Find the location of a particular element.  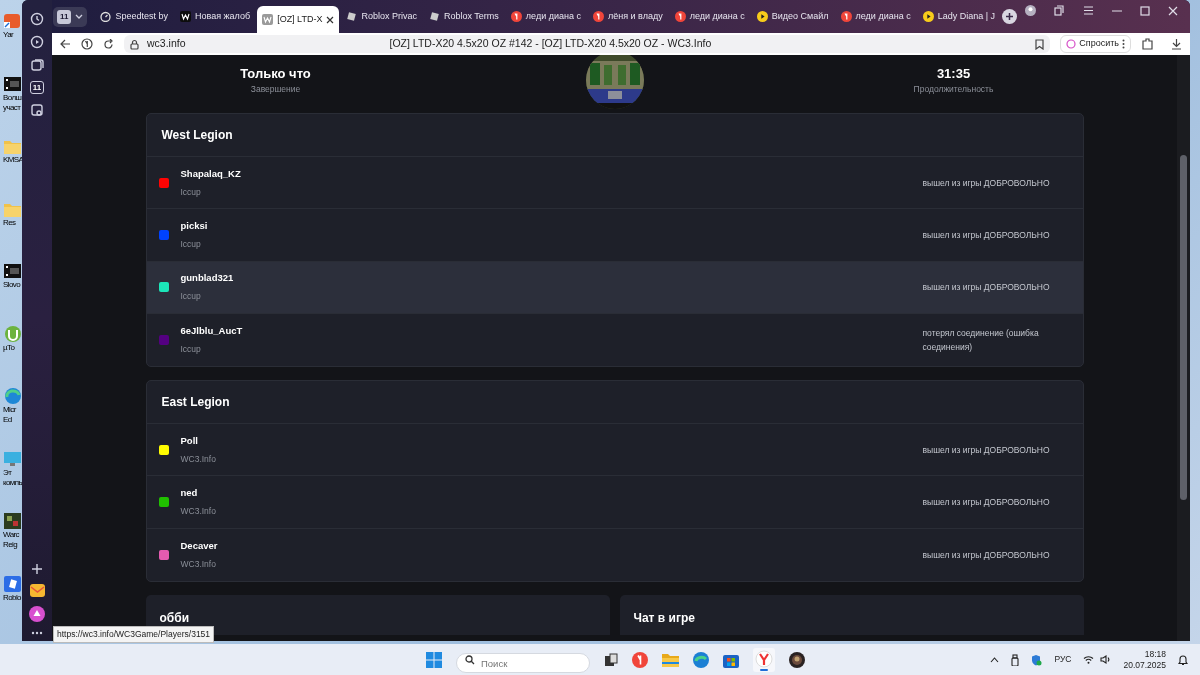

browser-tab: лёня и владу is located at coordinates (627, 16).